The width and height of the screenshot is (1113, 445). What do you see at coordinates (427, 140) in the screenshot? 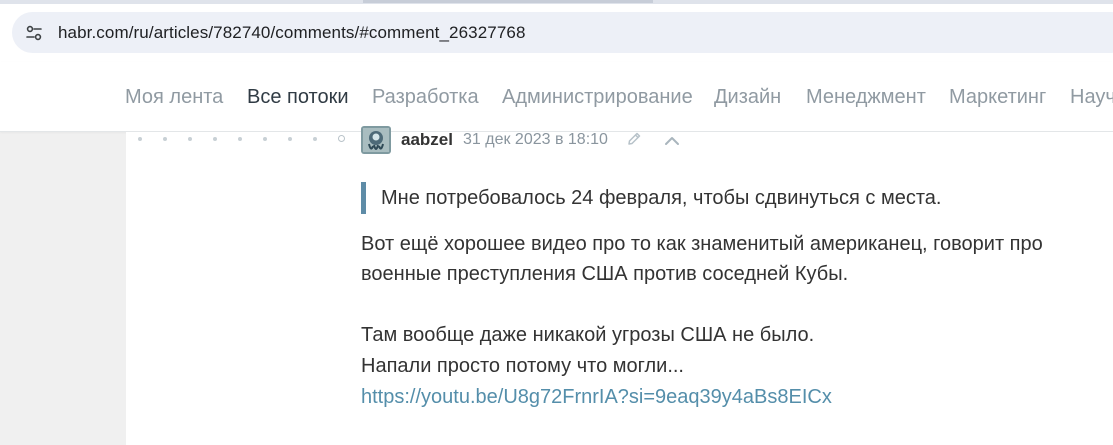
I see `comment-author: aabzel` at bounding box center [427, 140].